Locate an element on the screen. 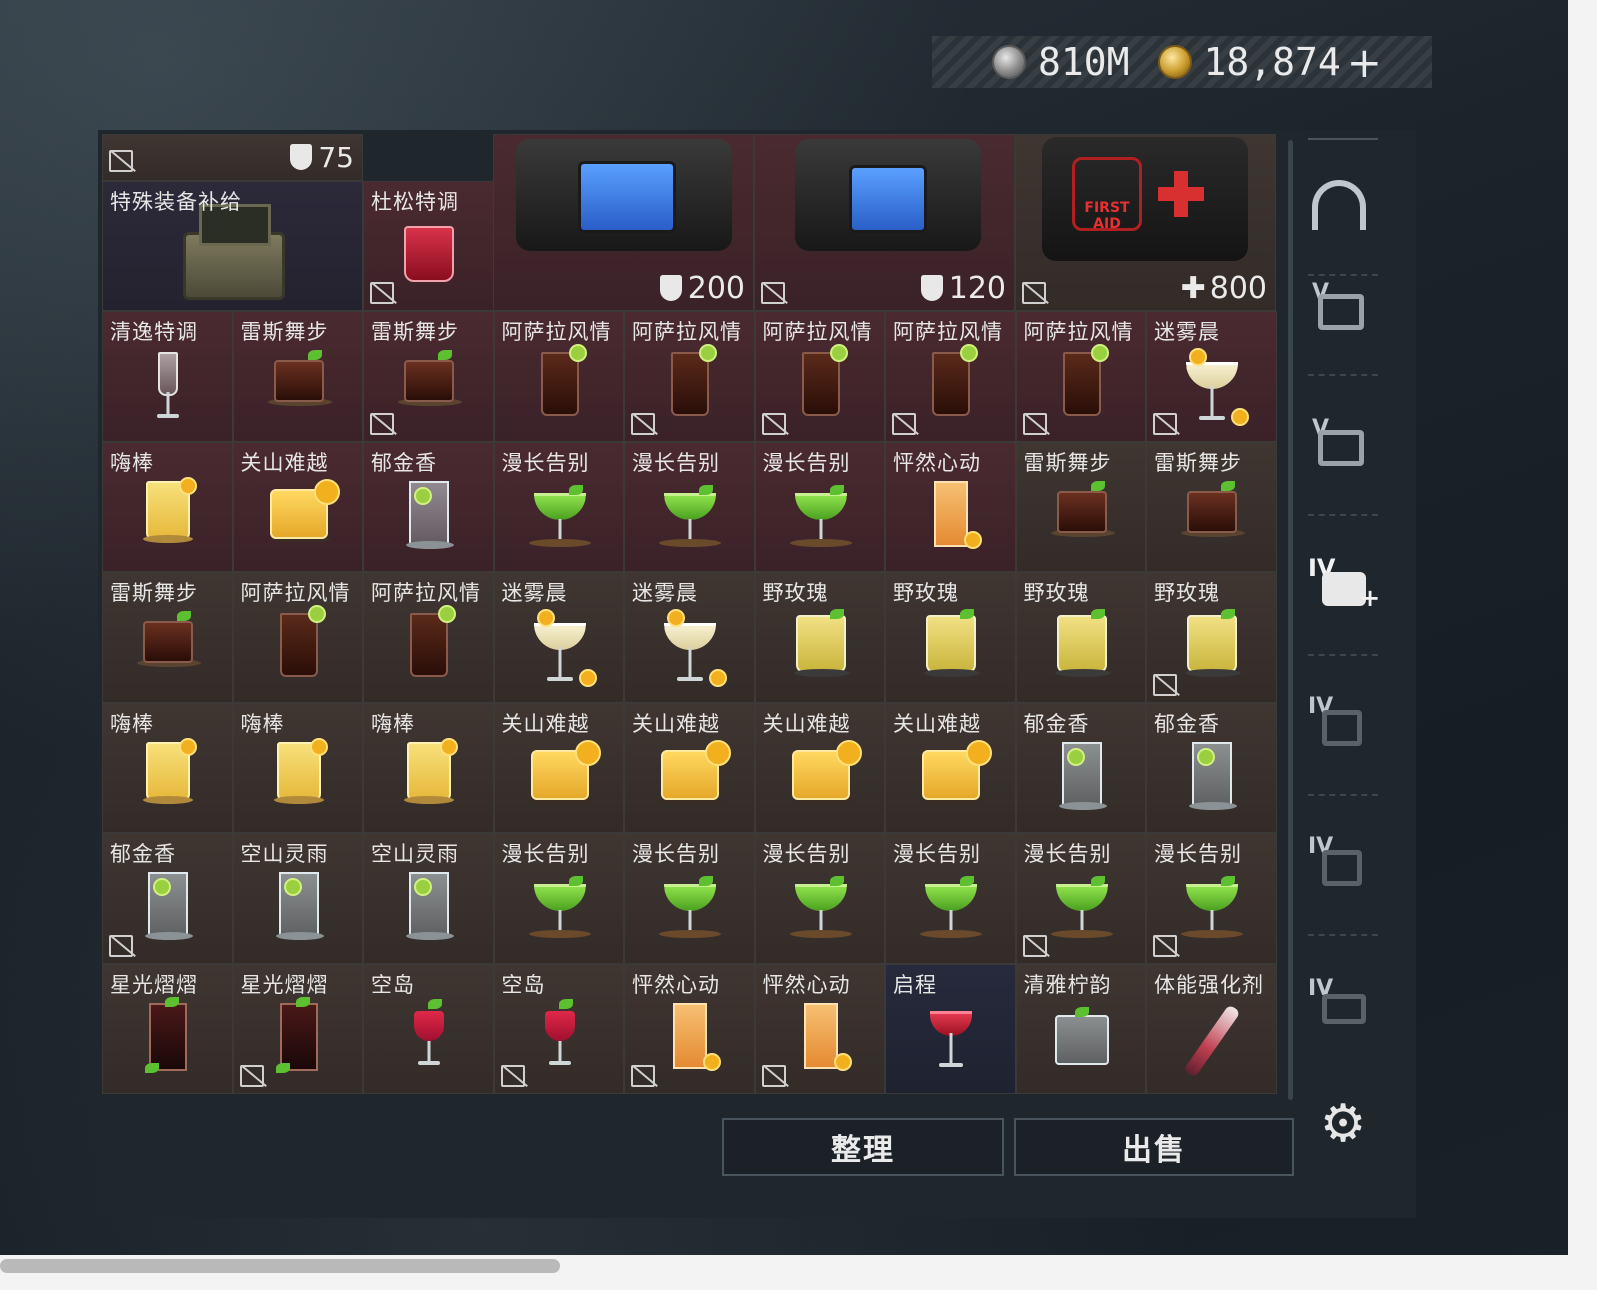 Image resolution: width=1597 pixels, height=1290 pixels. medkit-slot-icon: IV + is located at coordinates (1344, 584).